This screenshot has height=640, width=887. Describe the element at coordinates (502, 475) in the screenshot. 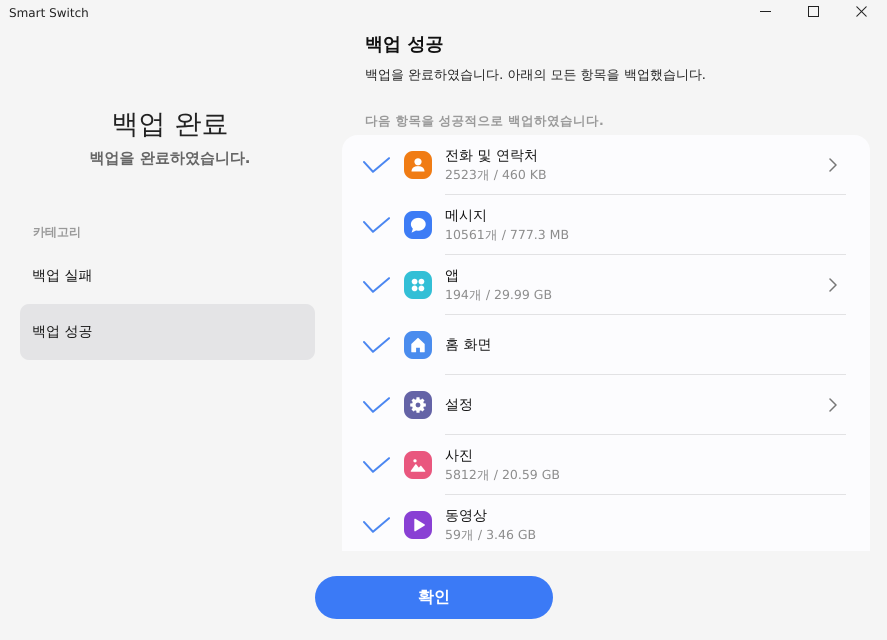

I see `item-detail: 5812개 / 20.59 GB` at that location.